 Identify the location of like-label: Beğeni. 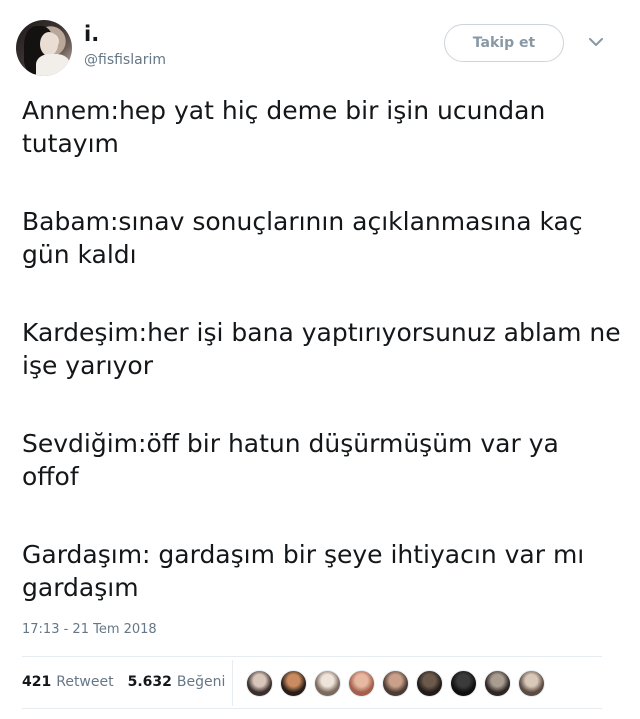
(201, 682).